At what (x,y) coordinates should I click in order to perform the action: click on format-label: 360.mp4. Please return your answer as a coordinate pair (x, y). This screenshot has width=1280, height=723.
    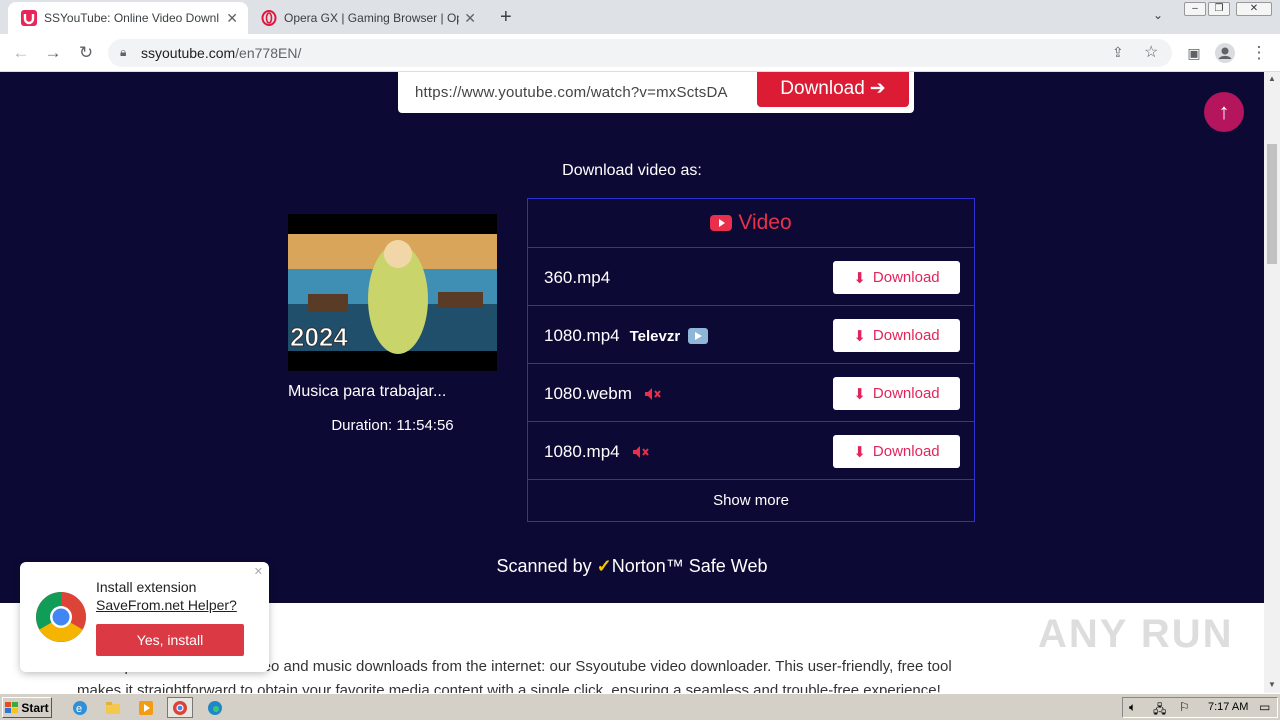
    Looking at the image, I should click on (577, 277).